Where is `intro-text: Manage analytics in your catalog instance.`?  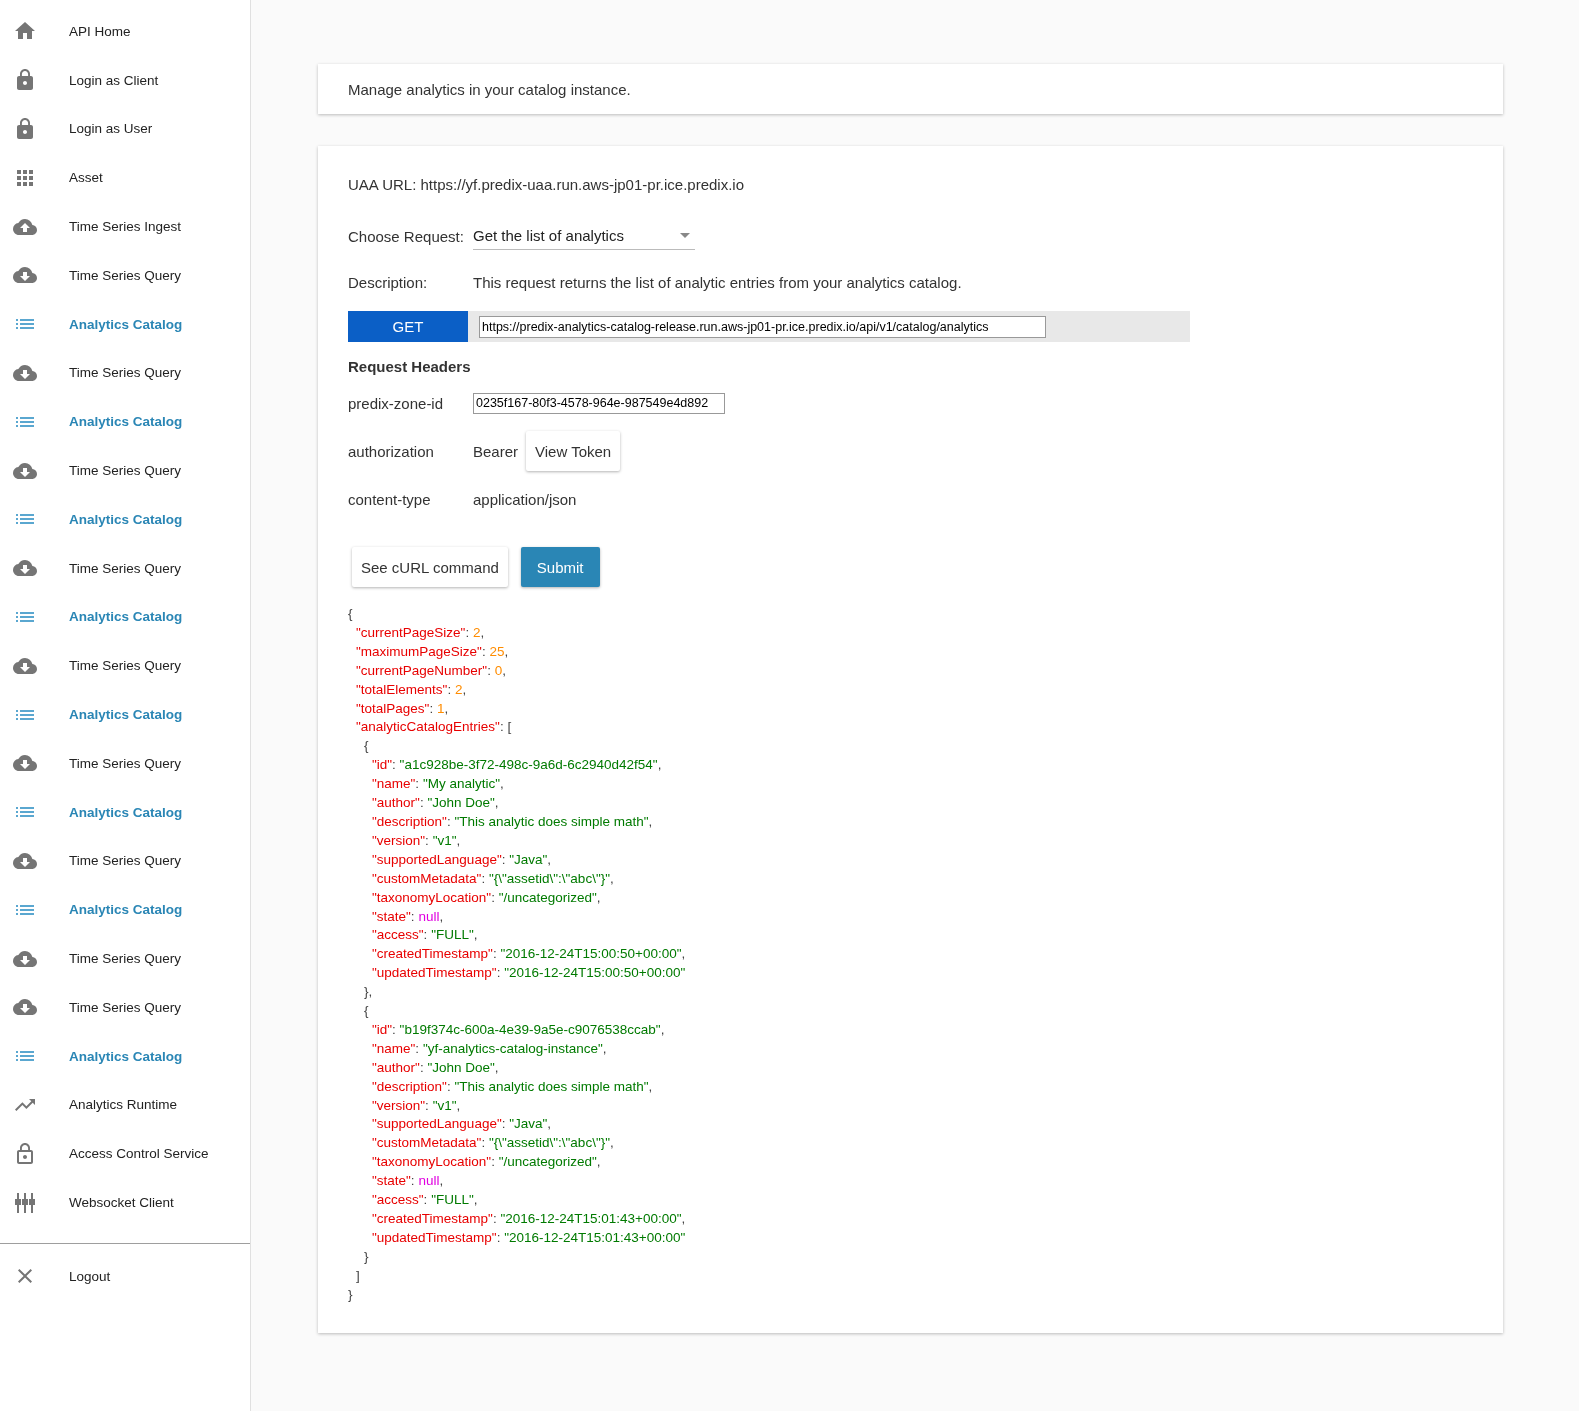 intro-text: Manage analytics in your catalog instance. is located at coordinates (489, 89).